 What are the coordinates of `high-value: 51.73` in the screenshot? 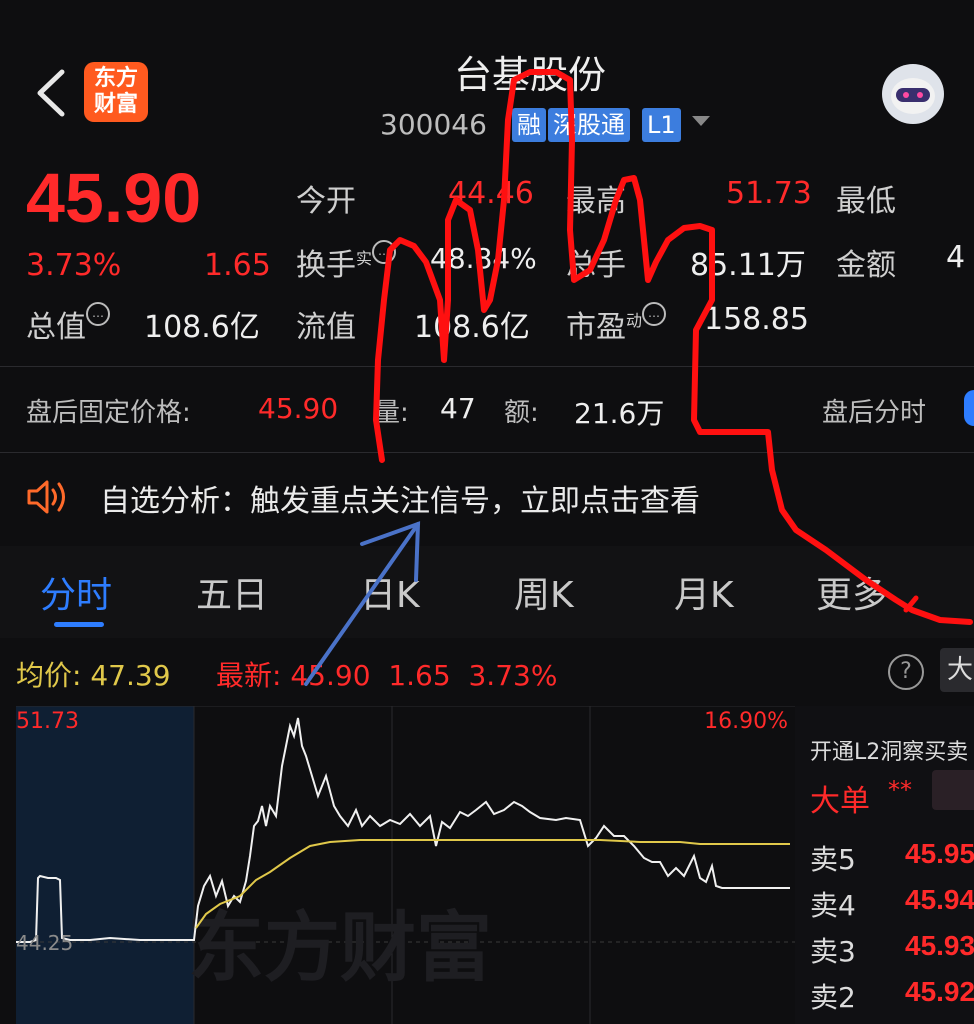 It's located at (769, 193).